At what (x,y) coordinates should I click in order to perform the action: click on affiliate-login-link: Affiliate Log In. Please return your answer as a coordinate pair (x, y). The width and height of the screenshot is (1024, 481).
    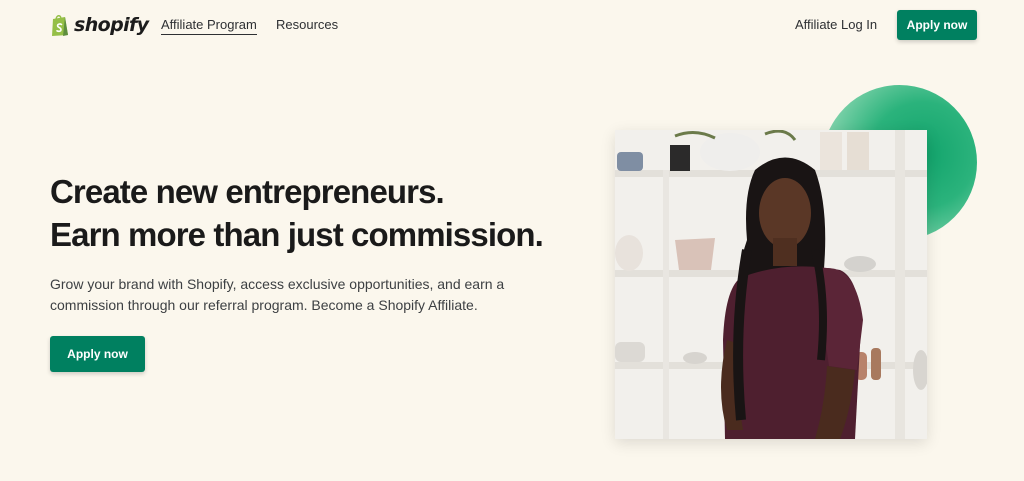
    Looking at the image, I should click on (836, 25).